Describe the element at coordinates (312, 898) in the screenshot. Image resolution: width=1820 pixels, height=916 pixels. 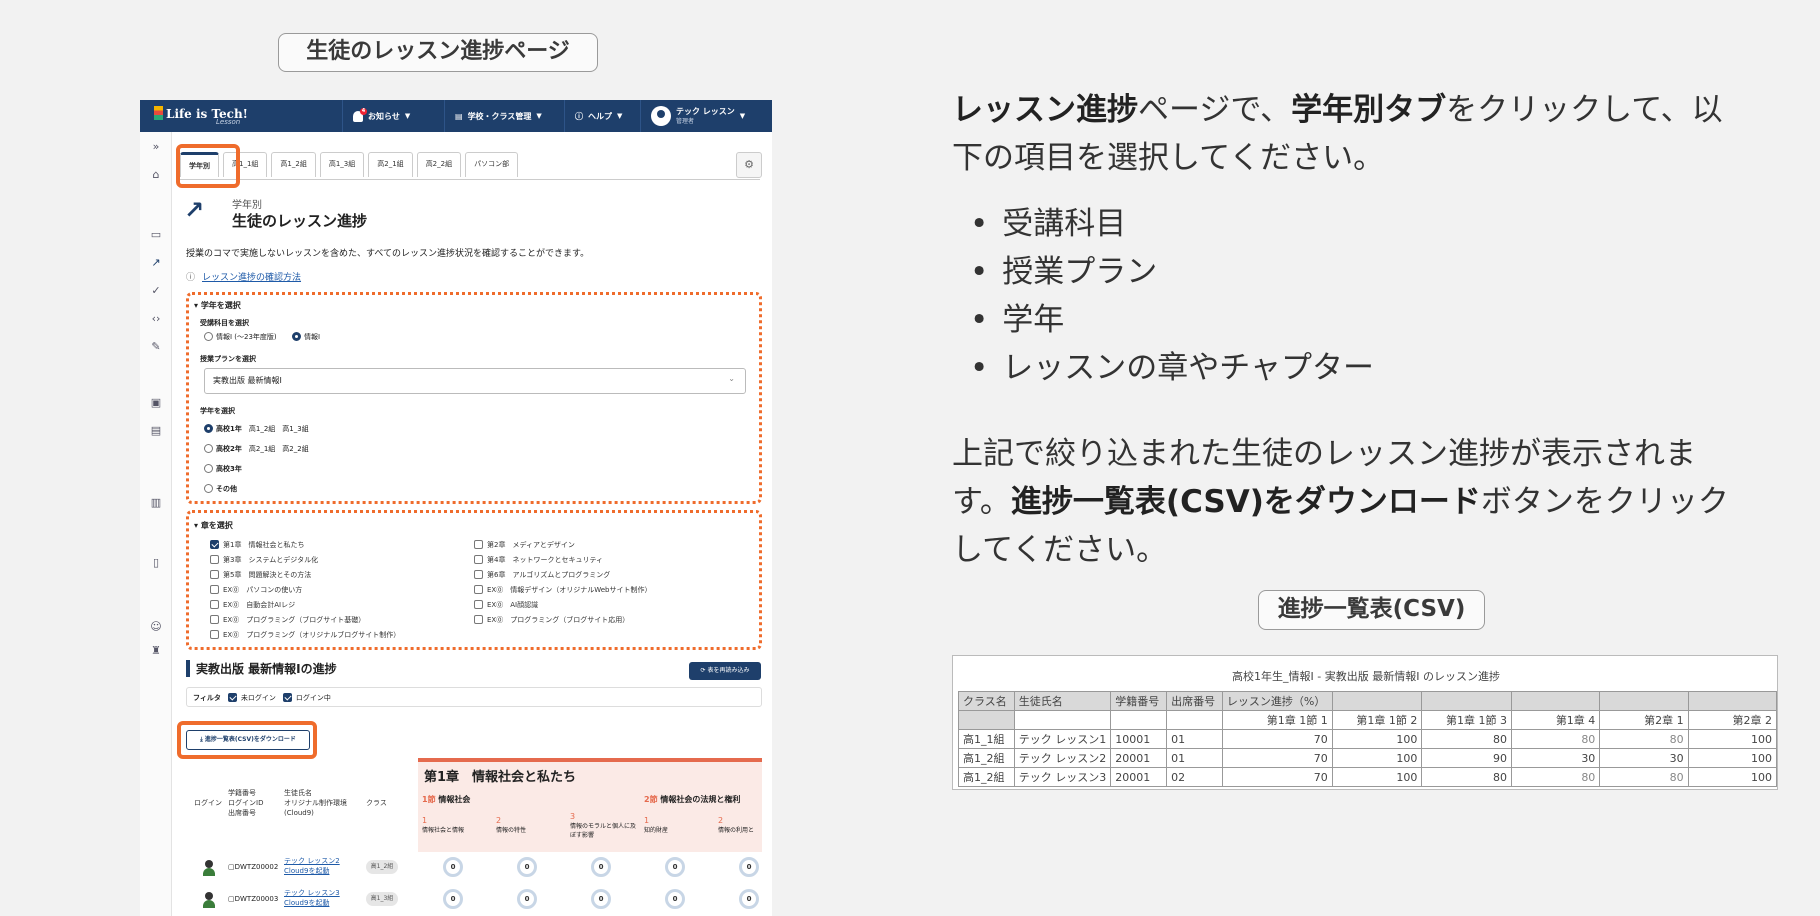
I see `student-name-link: テック レッスン3 Cloud9を起動` at that location.